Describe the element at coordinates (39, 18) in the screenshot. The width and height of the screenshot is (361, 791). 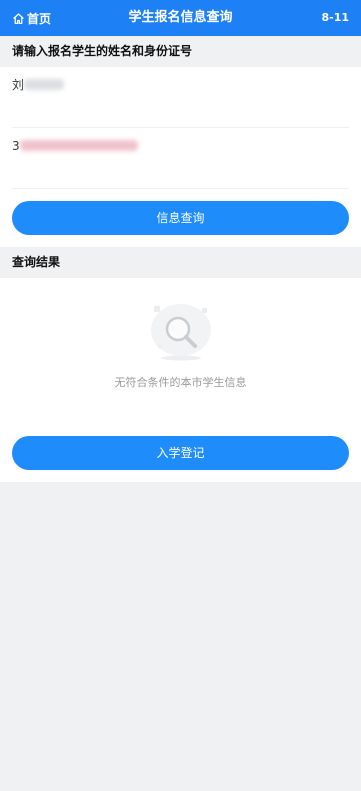
I see `home-label: 首页` at that location.